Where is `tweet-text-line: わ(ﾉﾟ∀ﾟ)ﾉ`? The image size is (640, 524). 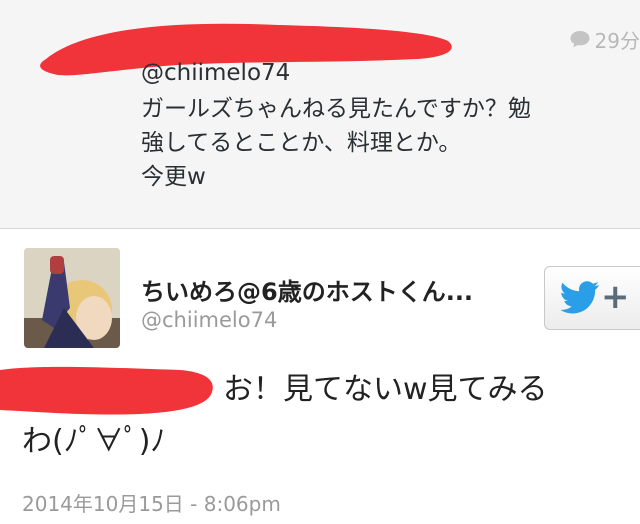
tweet-text-line: わ(ﾉﾟ∀ﾟ)ﾉ is located at coordinates (94, 441).